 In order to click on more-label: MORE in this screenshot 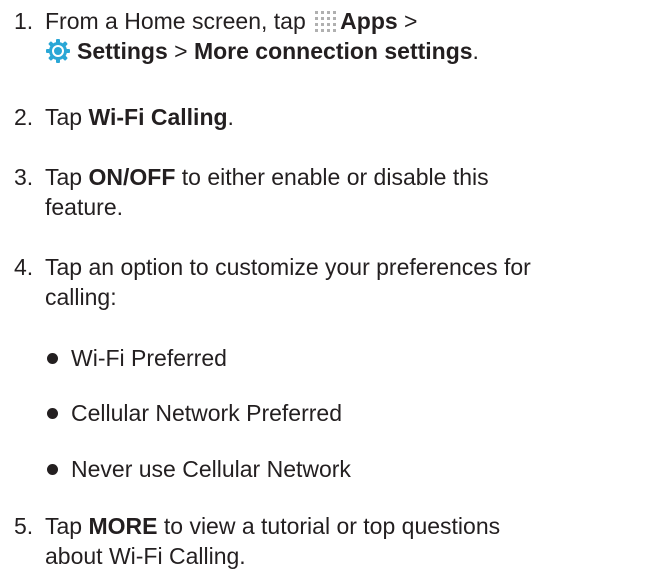, I will do `click(123, 526)`.